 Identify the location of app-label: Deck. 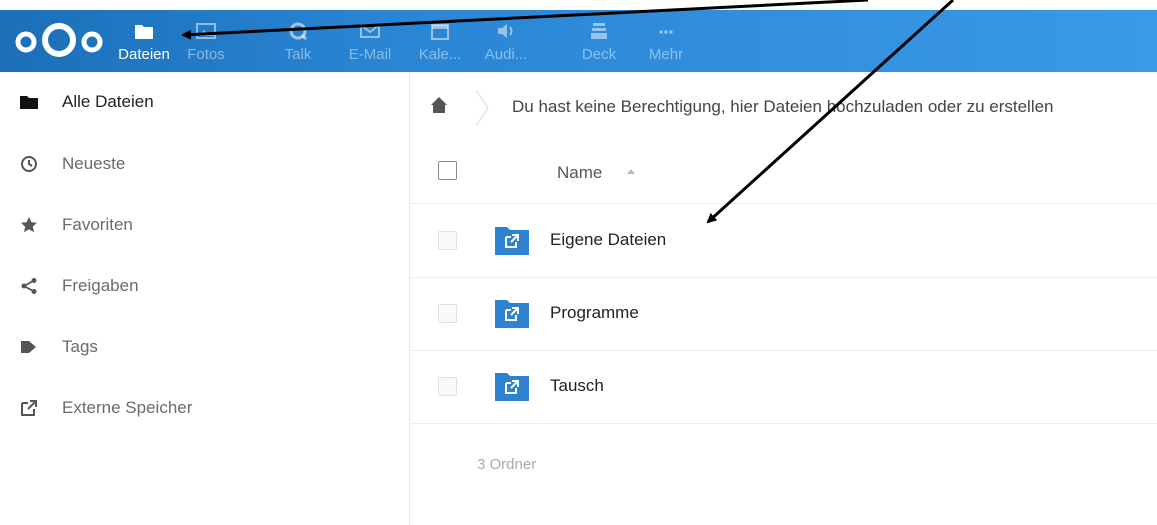
(599, 54).